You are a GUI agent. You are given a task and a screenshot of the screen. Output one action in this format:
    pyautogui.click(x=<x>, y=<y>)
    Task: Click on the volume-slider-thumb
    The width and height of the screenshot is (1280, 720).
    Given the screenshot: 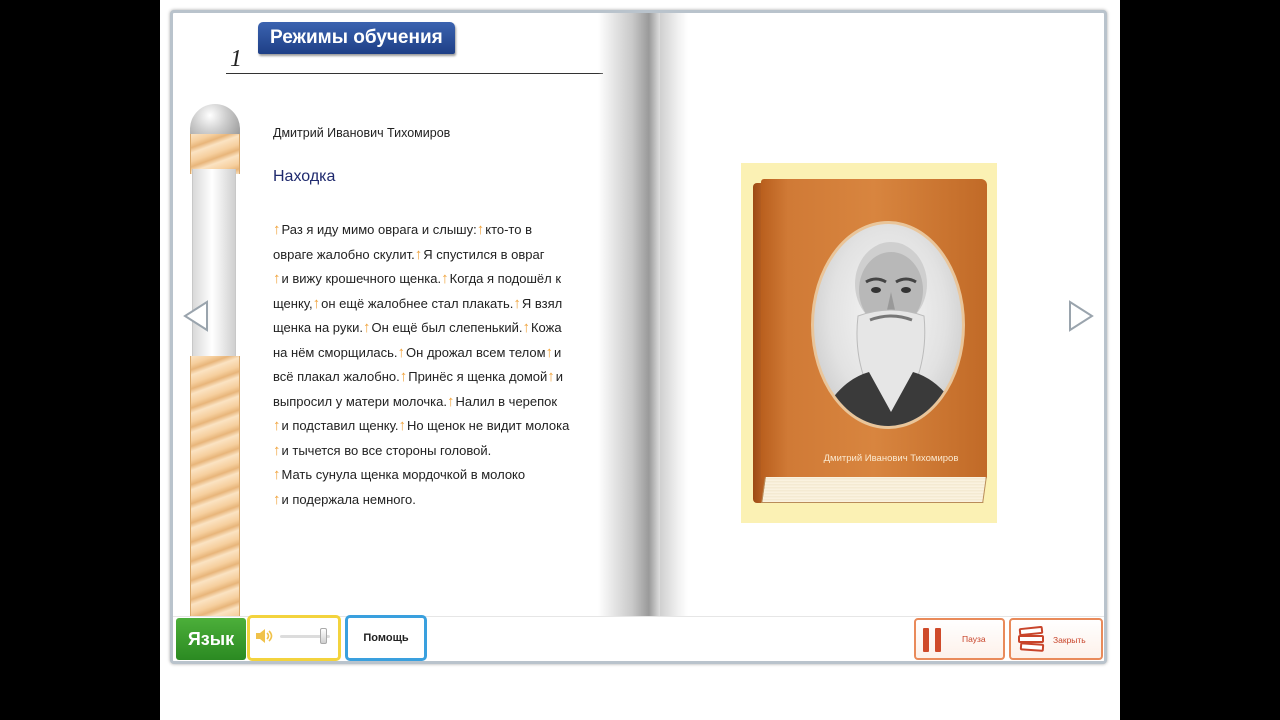 What is the action you would take?
    pyautogui.click(x=323, y=636)
    